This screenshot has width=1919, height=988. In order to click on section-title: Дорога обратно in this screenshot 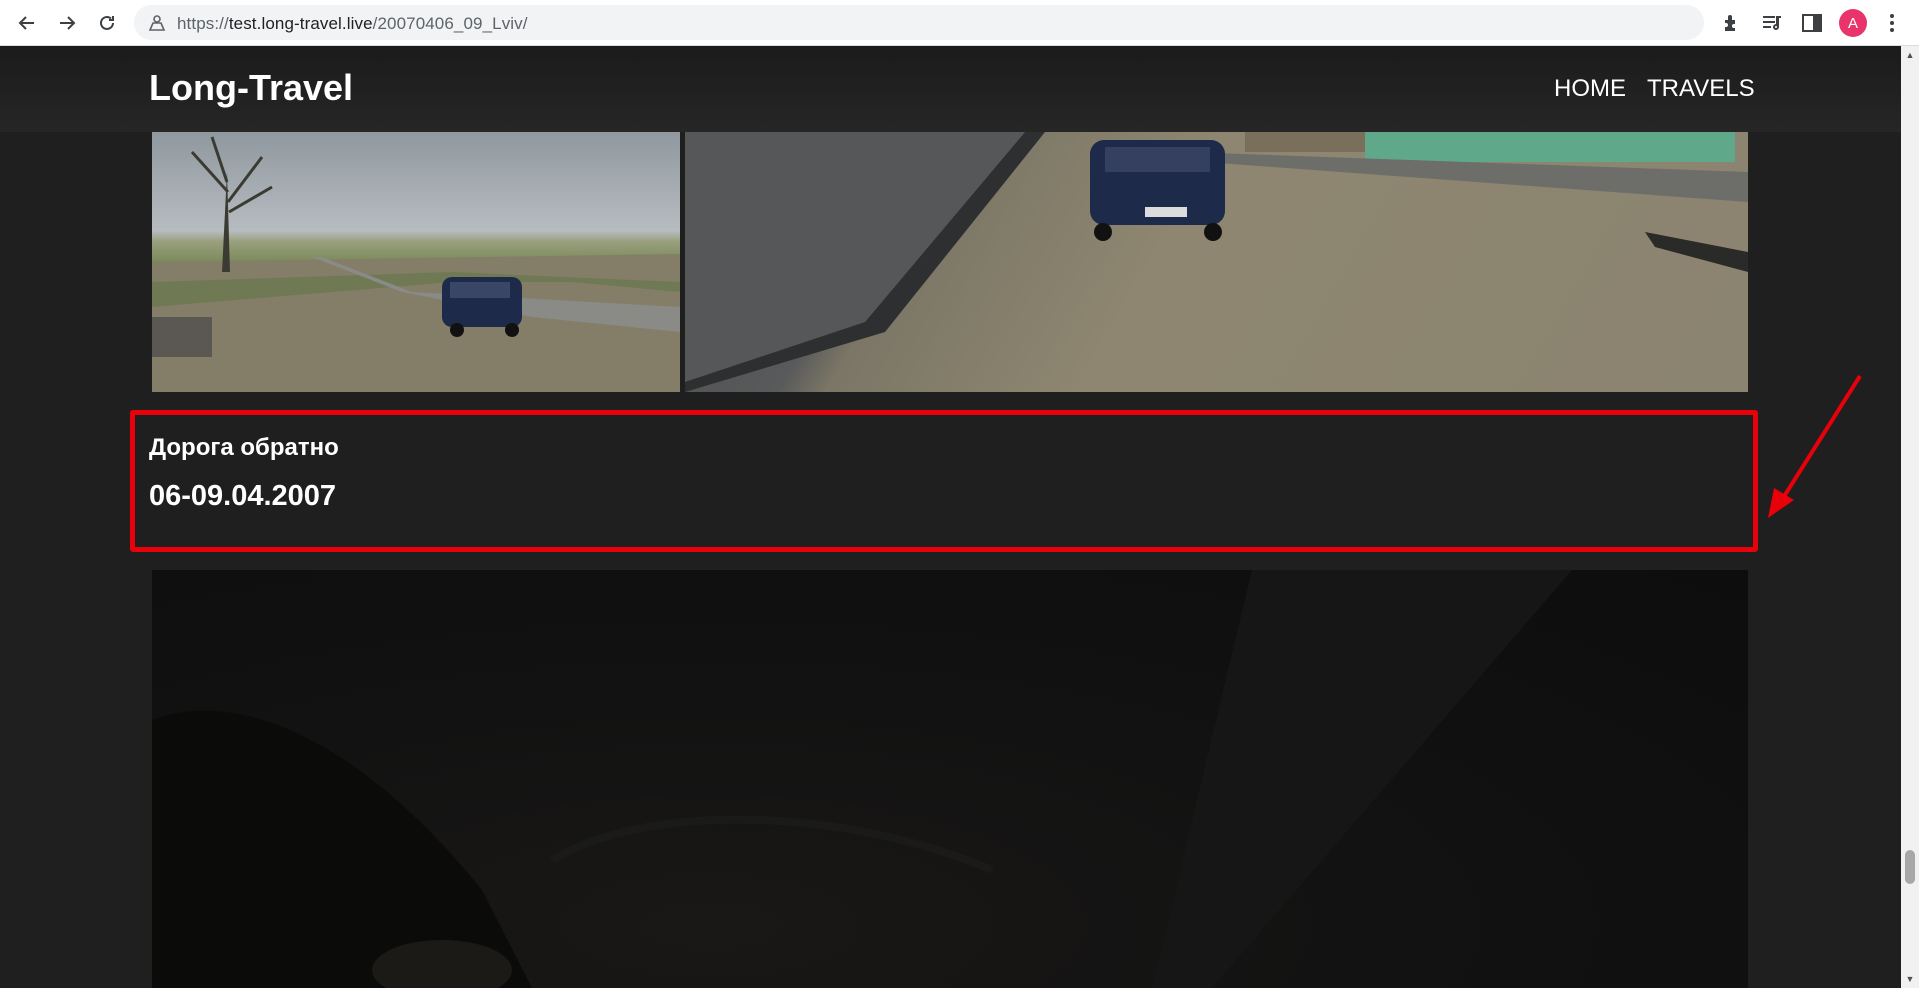, I will do `click(244, 447)`.